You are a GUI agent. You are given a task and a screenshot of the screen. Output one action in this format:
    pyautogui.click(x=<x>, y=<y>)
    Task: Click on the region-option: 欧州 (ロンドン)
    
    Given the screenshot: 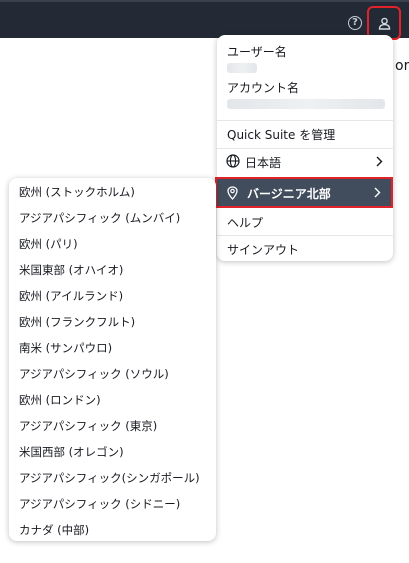 What is the action you would take?
    pyautogui.click(x=60, y=400)
    